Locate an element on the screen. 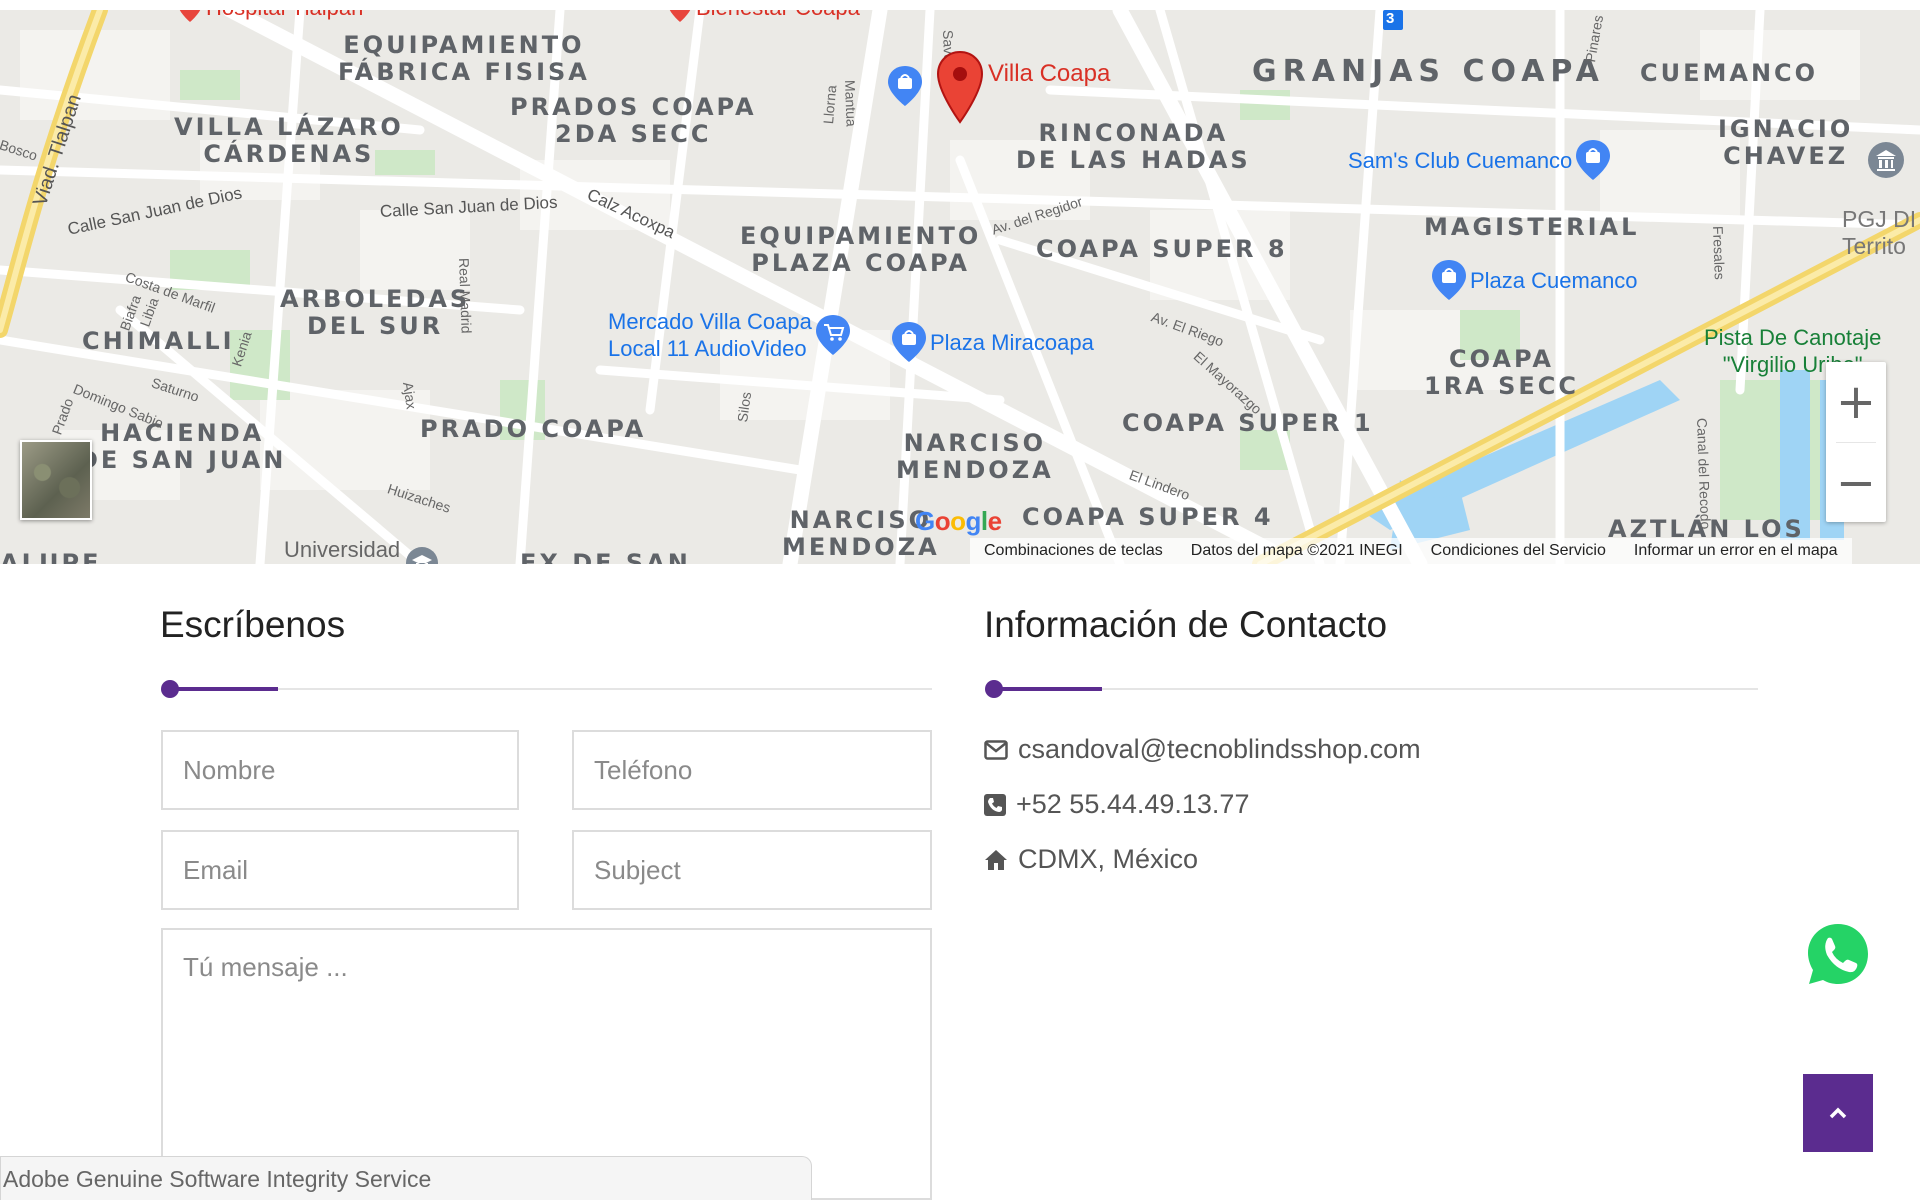 This screenshot has height=1201, width=1920. poi-sams-club: Sam's Club Cuemanco is located at coordinates (1479, 160).